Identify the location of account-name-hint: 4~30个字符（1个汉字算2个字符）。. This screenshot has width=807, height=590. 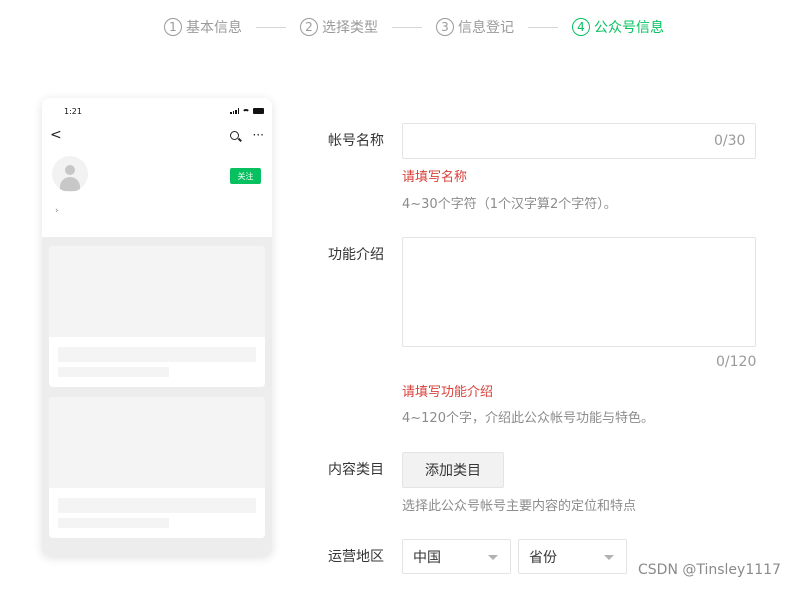
(509, 204).